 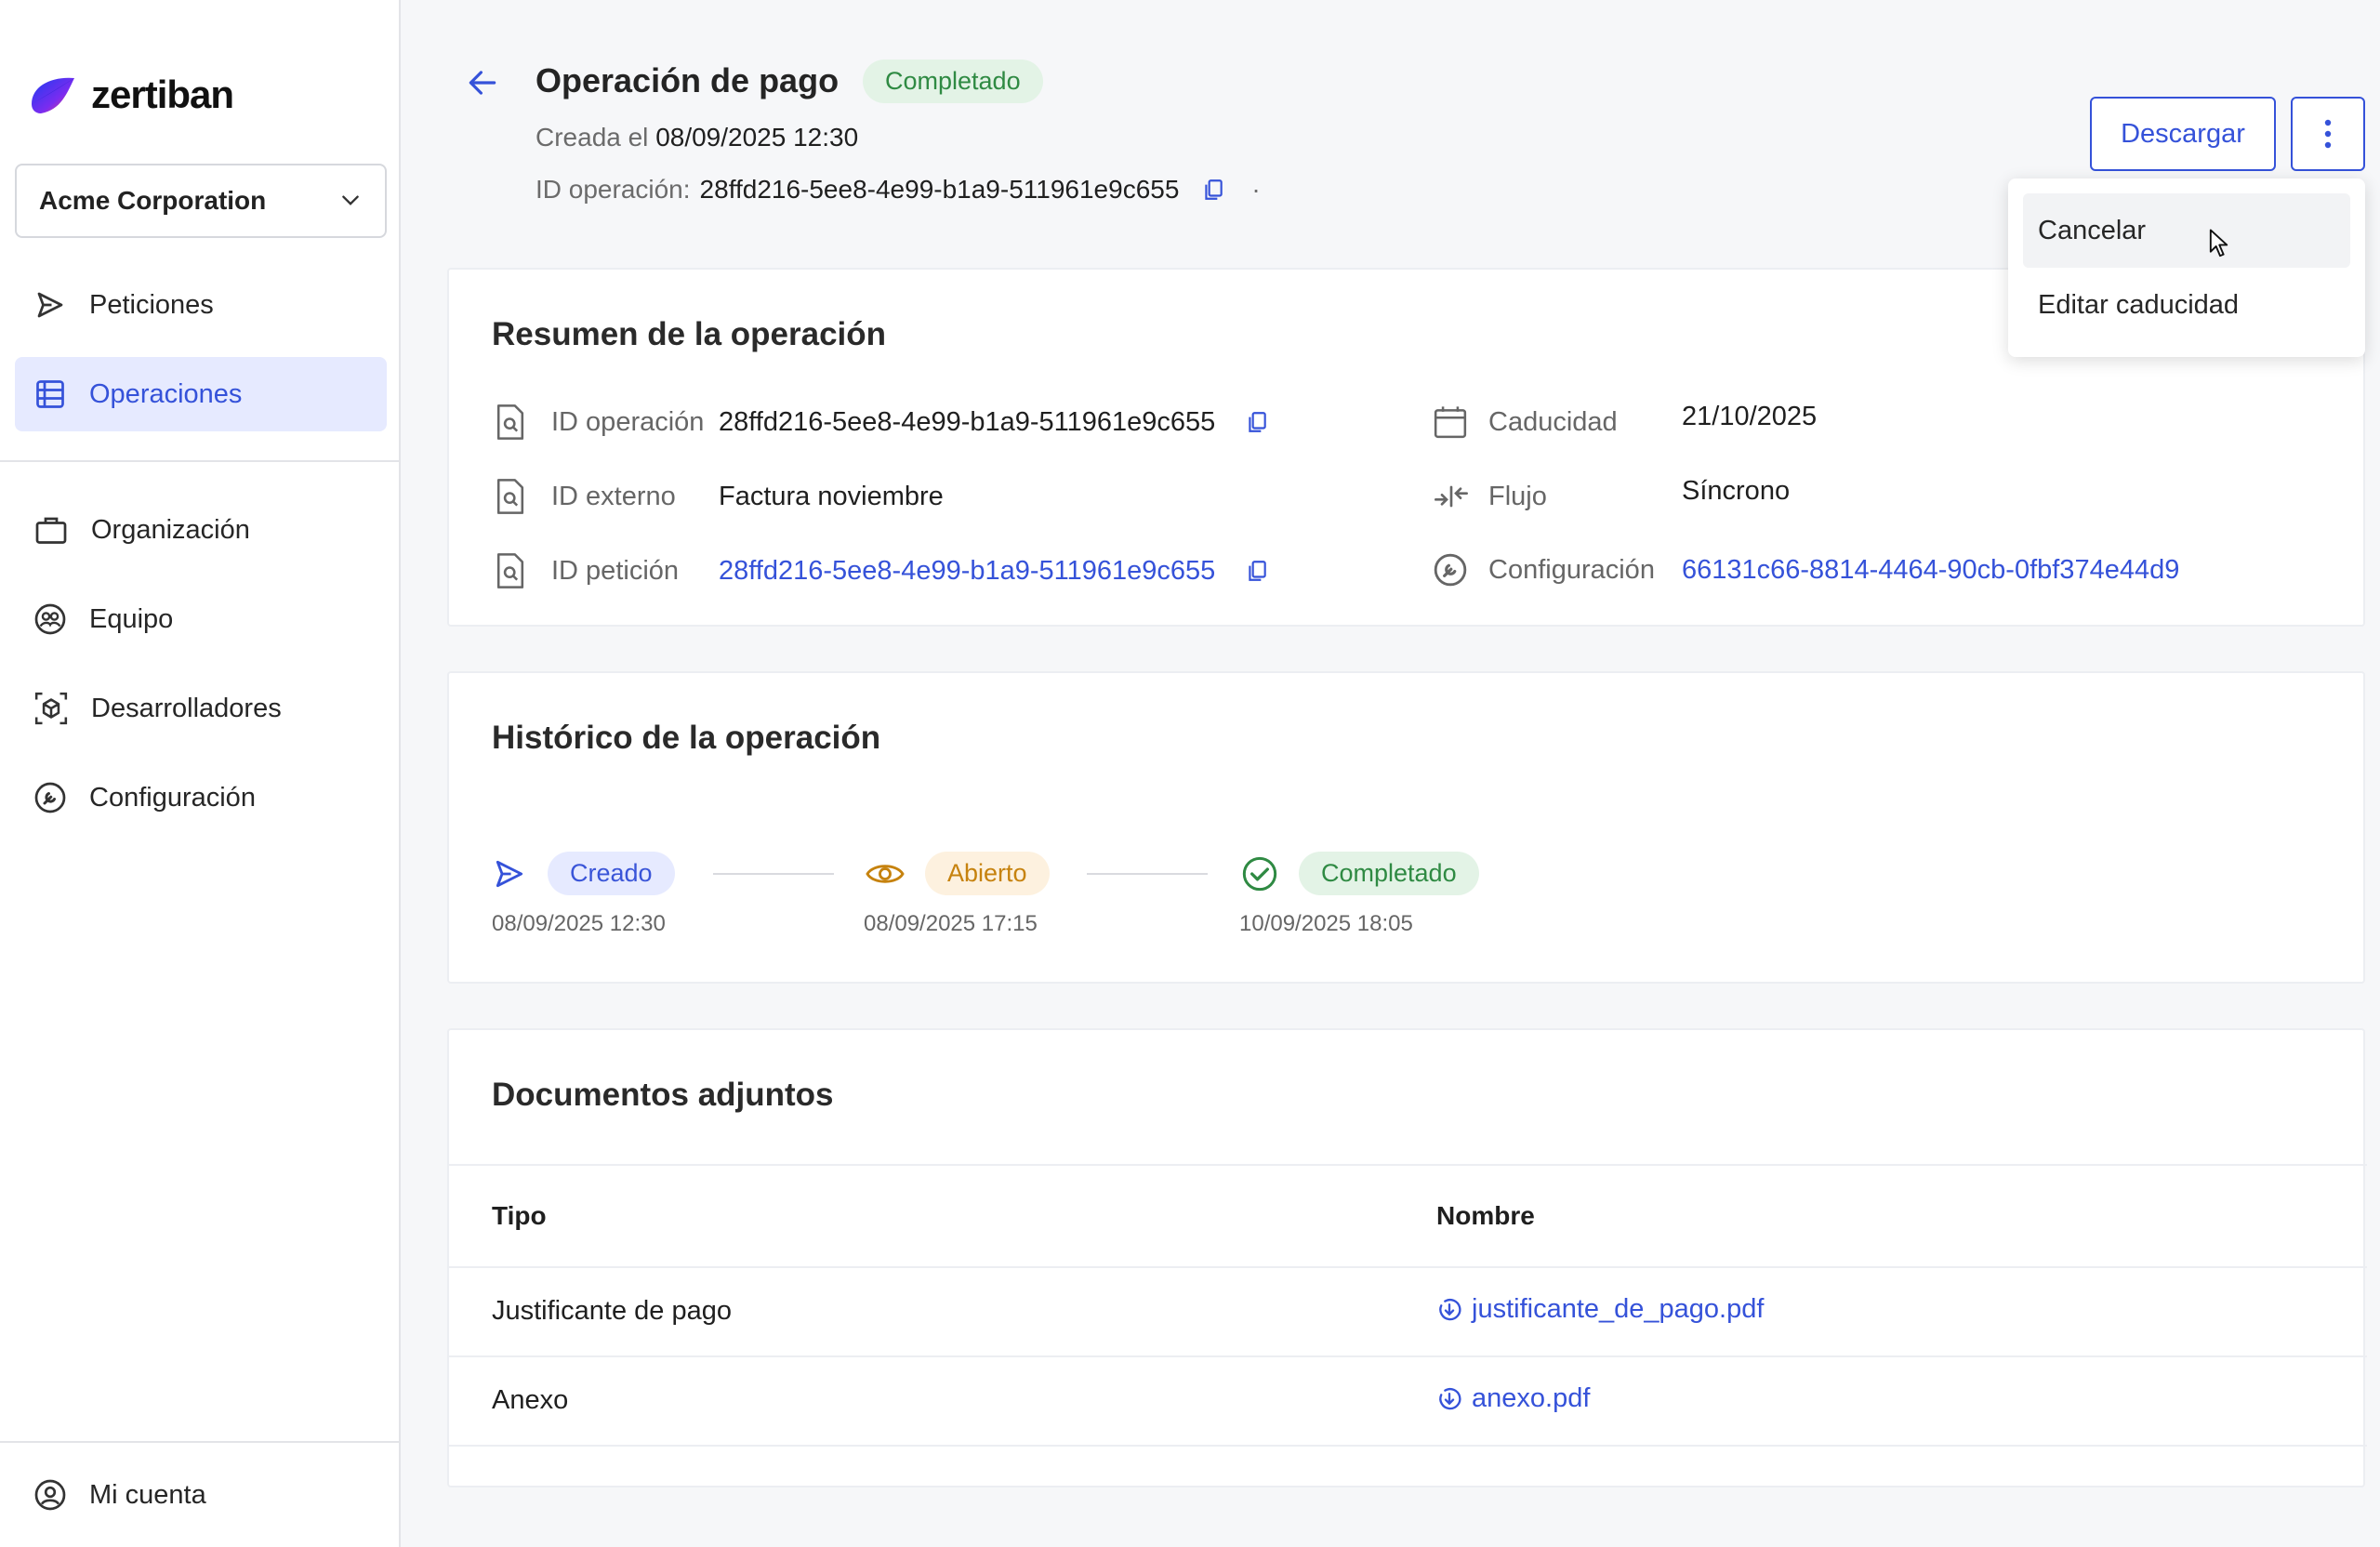 I want to click on back-button, so click(x=482, y=82).